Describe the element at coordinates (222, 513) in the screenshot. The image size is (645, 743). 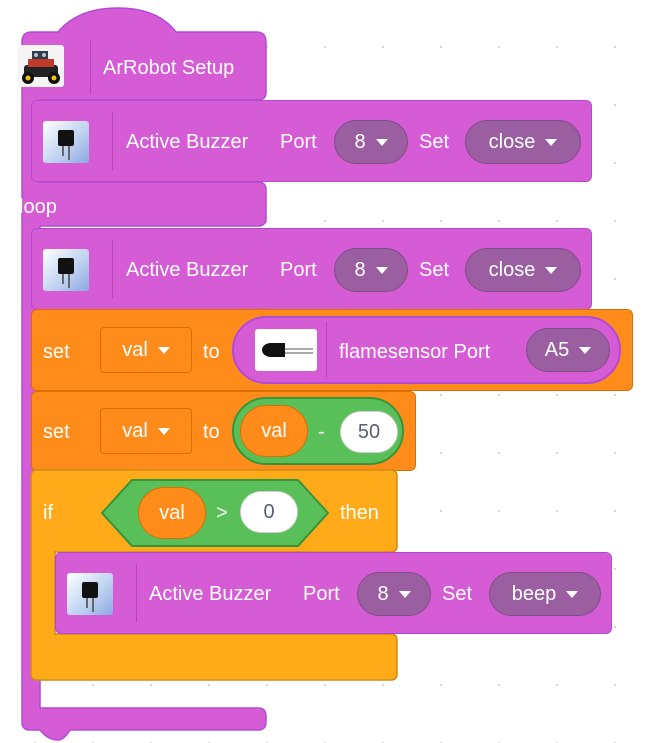
I see `greater-than-symbol: >` at that location.